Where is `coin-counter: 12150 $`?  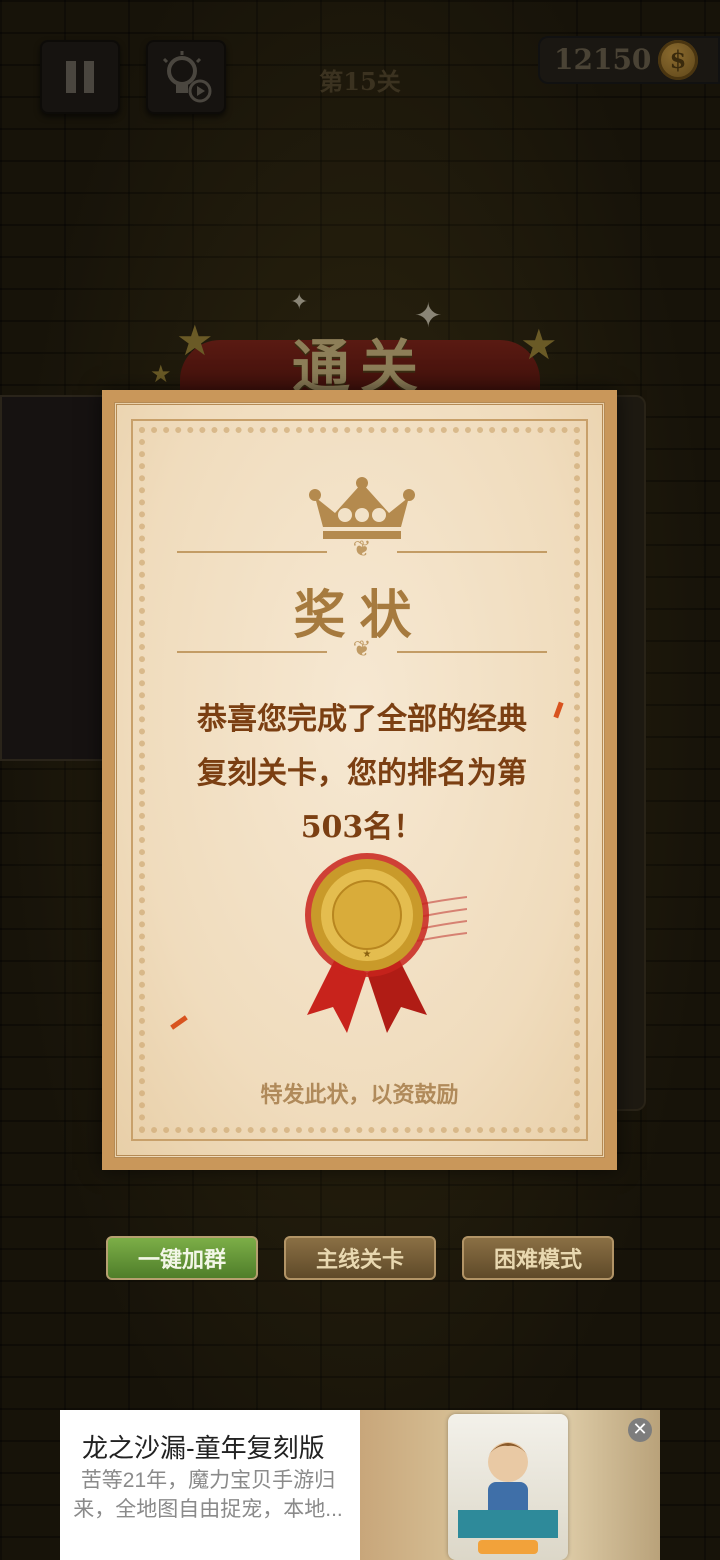
coin-counter: 12150 $ is located at coordinates (629, 60).